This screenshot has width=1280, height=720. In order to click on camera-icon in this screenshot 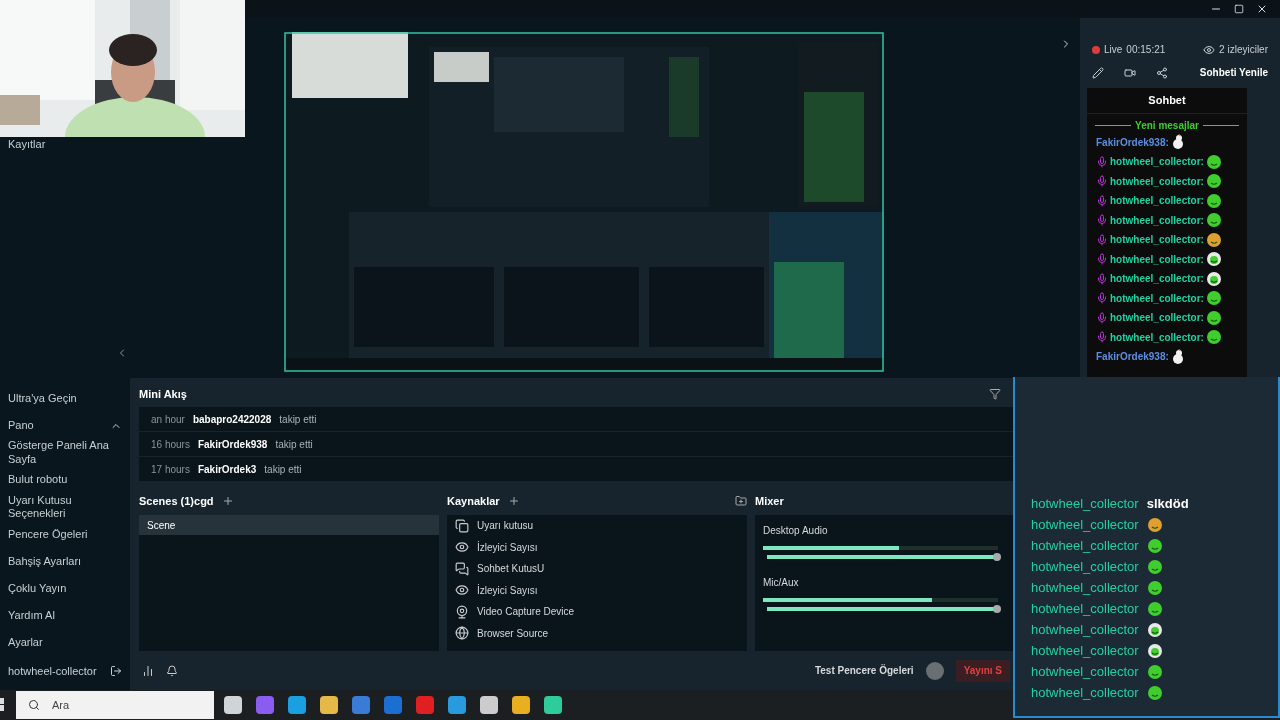, I will do `click(1130, 72)`.